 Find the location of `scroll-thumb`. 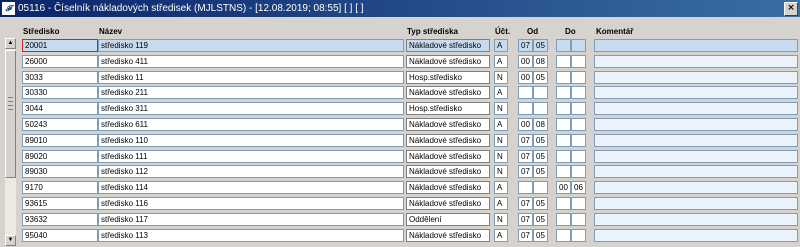

scroll-thumb is located at coordinates (10, 114).